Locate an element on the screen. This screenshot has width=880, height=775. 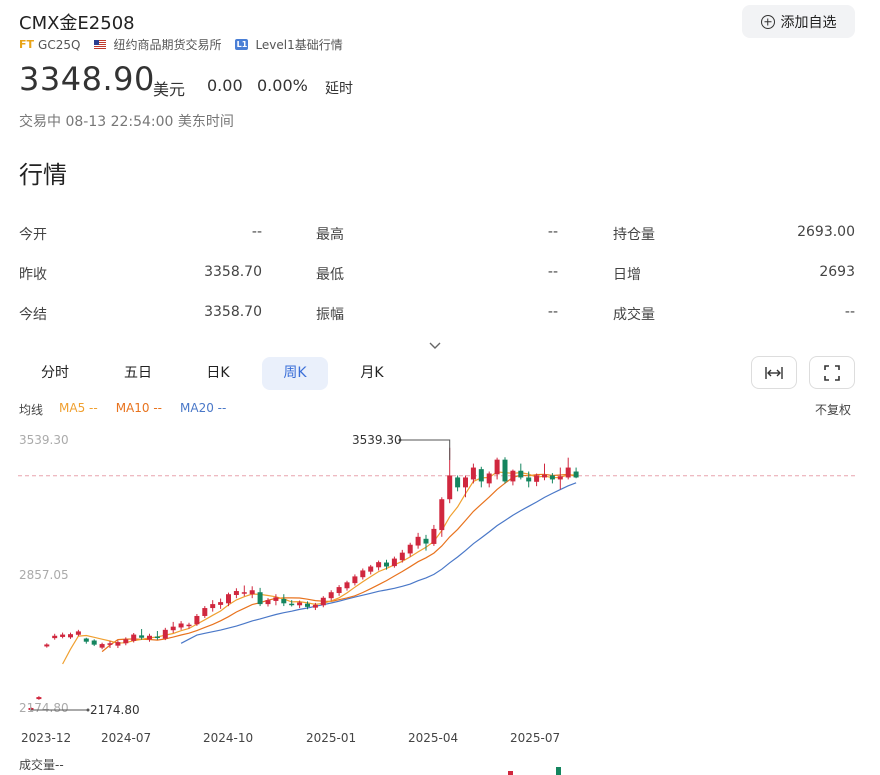
quote-value-daily-increase: 2693 is located at coordinates (837, 272).